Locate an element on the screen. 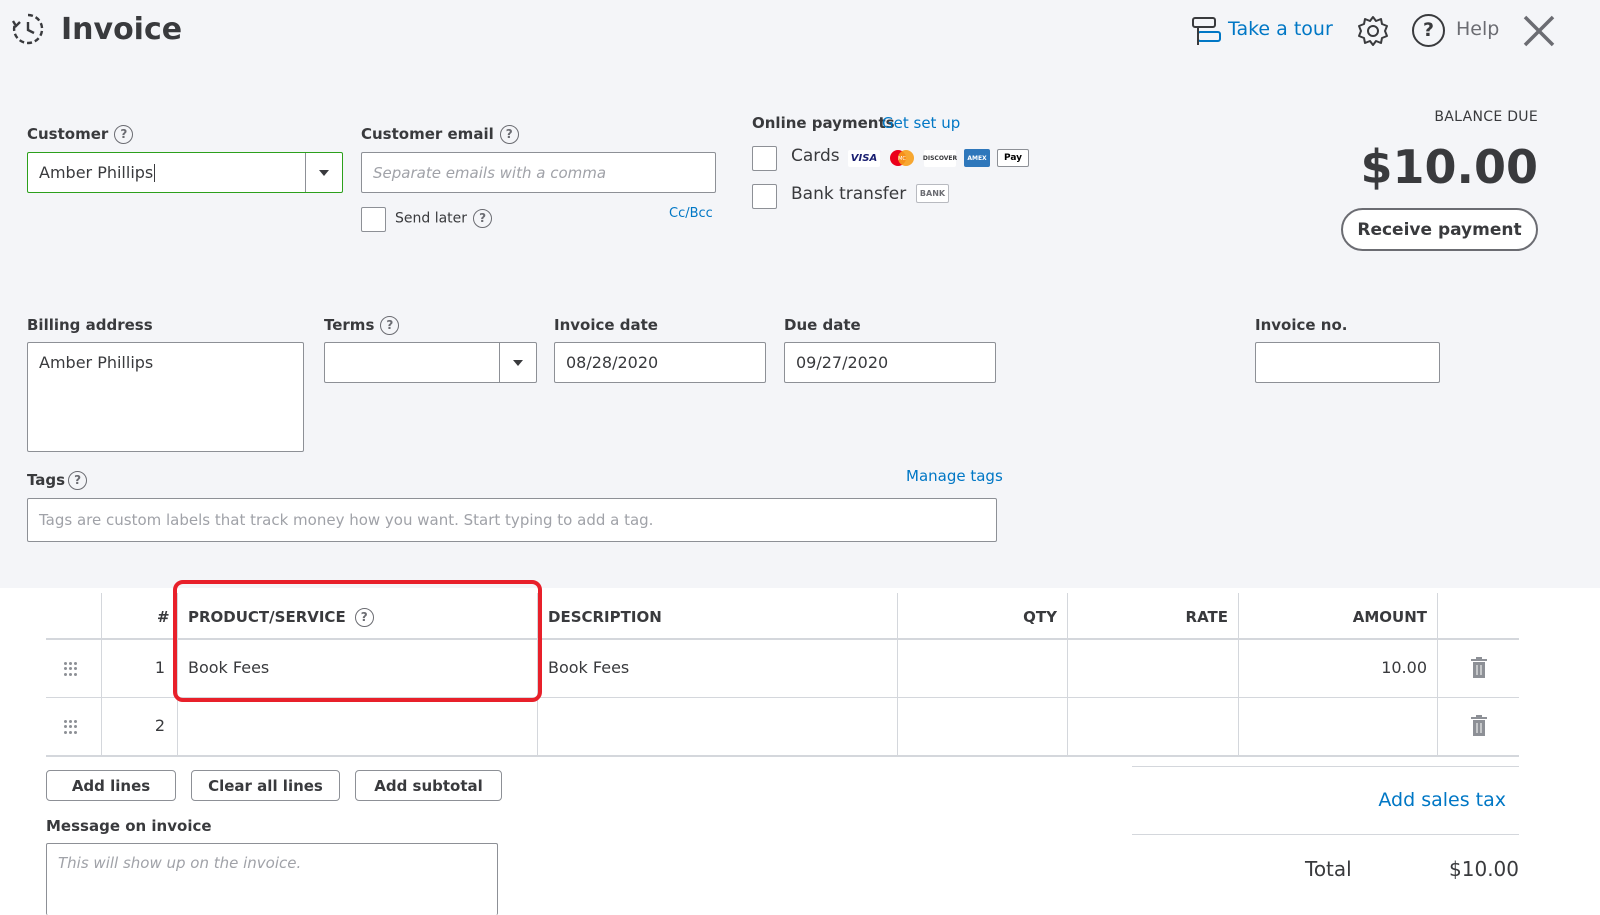  message-label: Message on invoice is located at coordinates (129, 826).